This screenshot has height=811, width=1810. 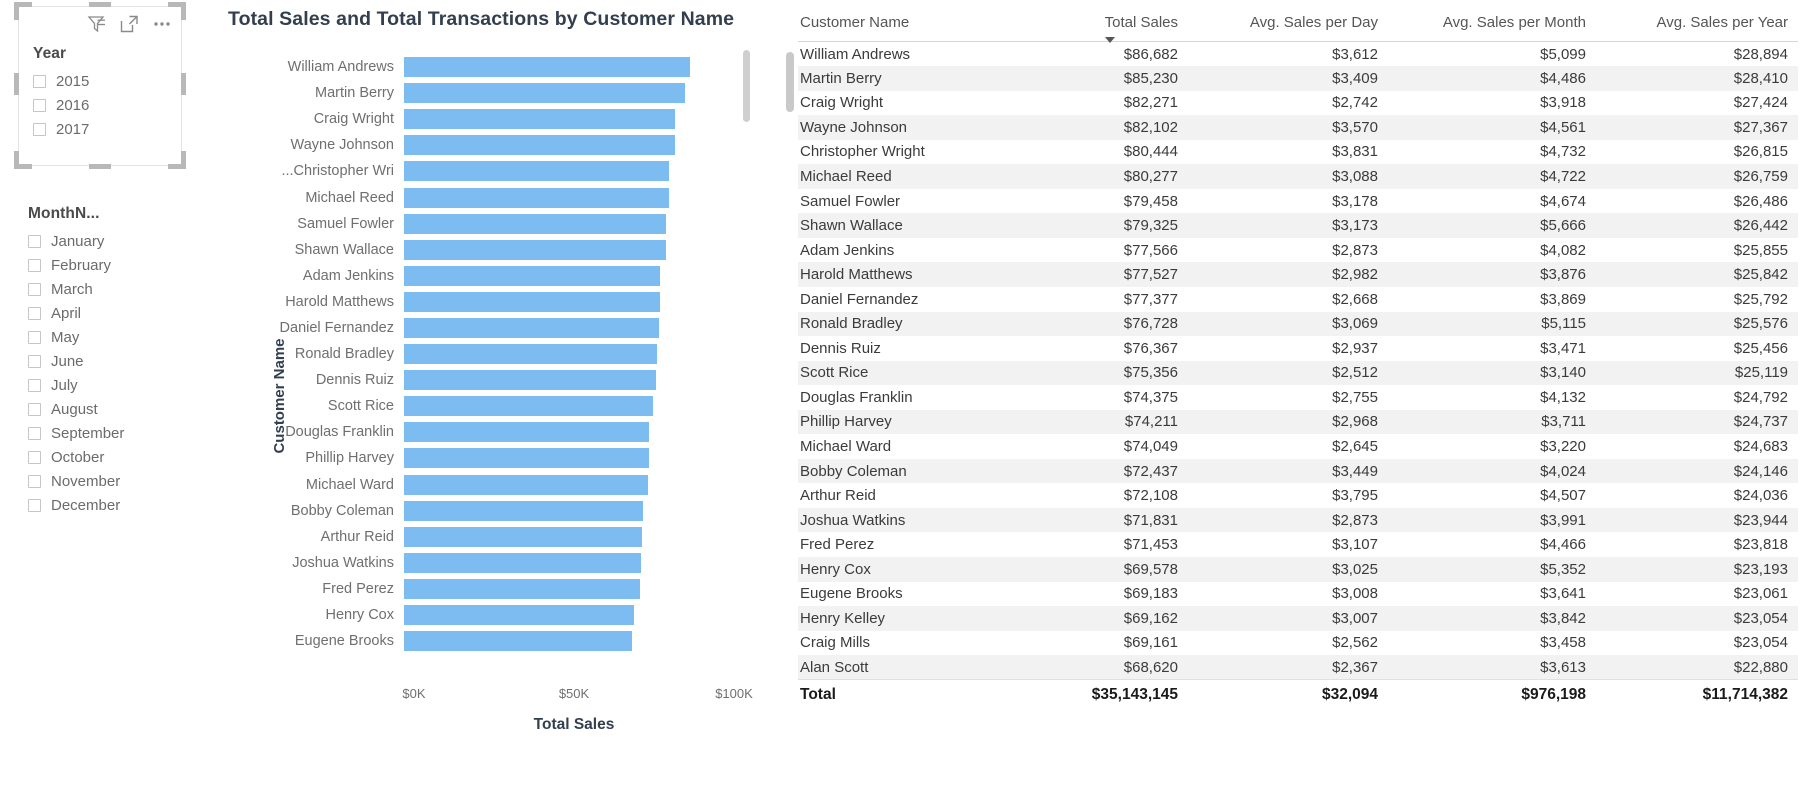 I want to click on bar-row: William Andrews, so click(x=485, y=67).